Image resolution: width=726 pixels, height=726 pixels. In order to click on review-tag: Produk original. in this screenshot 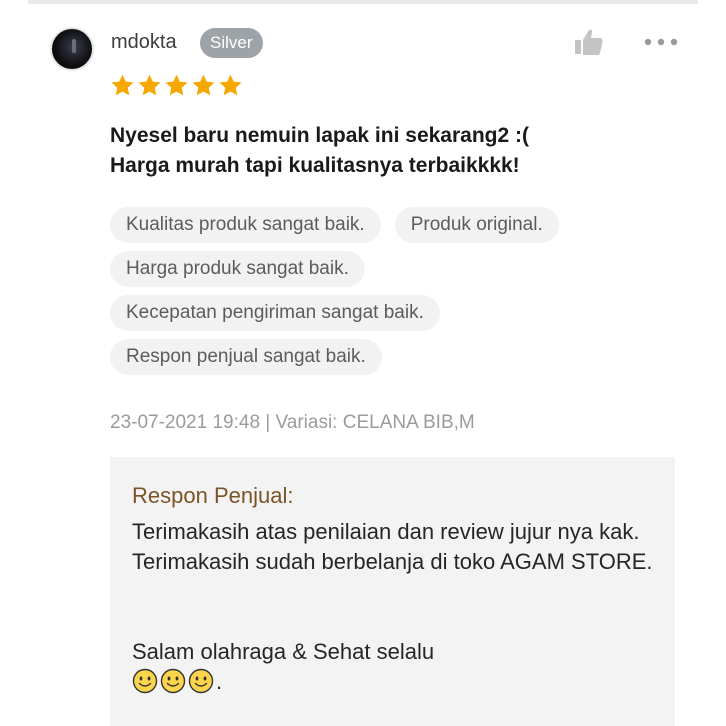, I will do `click(476, 225)`.